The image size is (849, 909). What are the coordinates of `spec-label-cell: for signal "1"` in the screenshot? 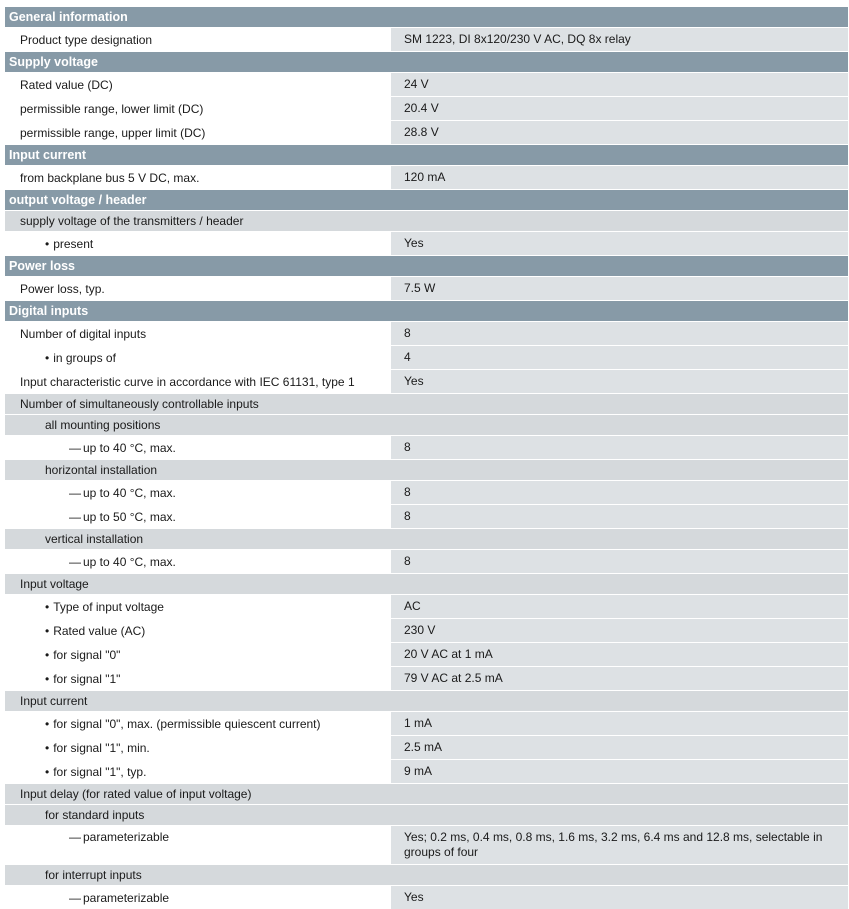 It's located at (197, 678).